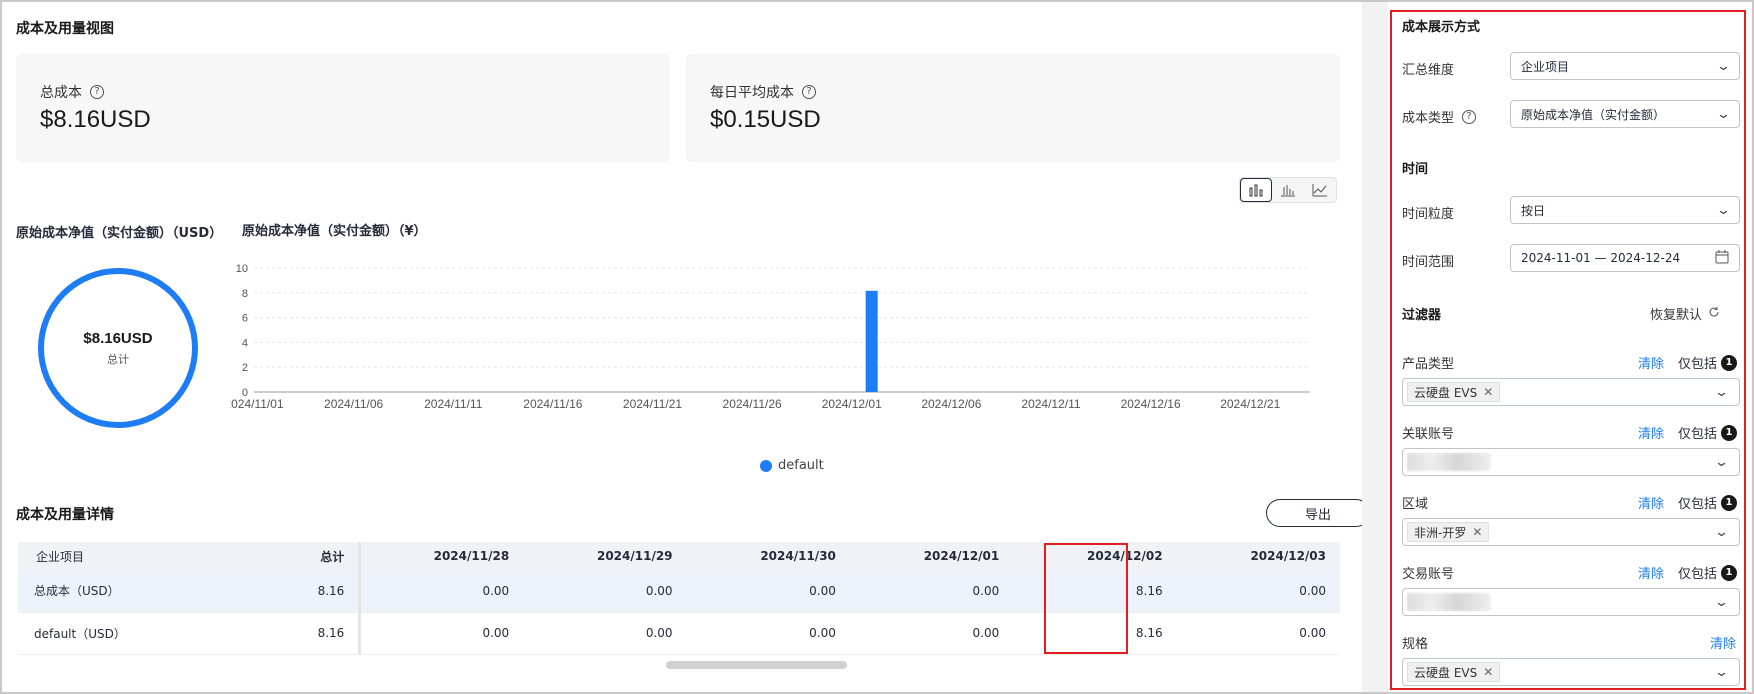  What do you see at coordinates (65, 29) in the screenshot?
I see `overview-title: 成本及用量视图` at bounding box center [65, 29].